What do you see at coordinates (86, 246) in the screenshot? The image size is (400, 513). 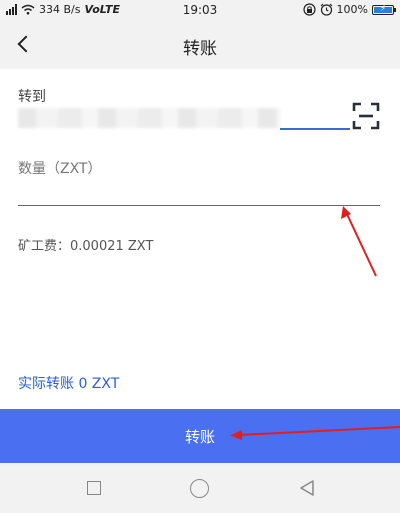 I see `miner-fee-text: 矿工费：0.00021 ZXT` at bounding box center [86, 246].